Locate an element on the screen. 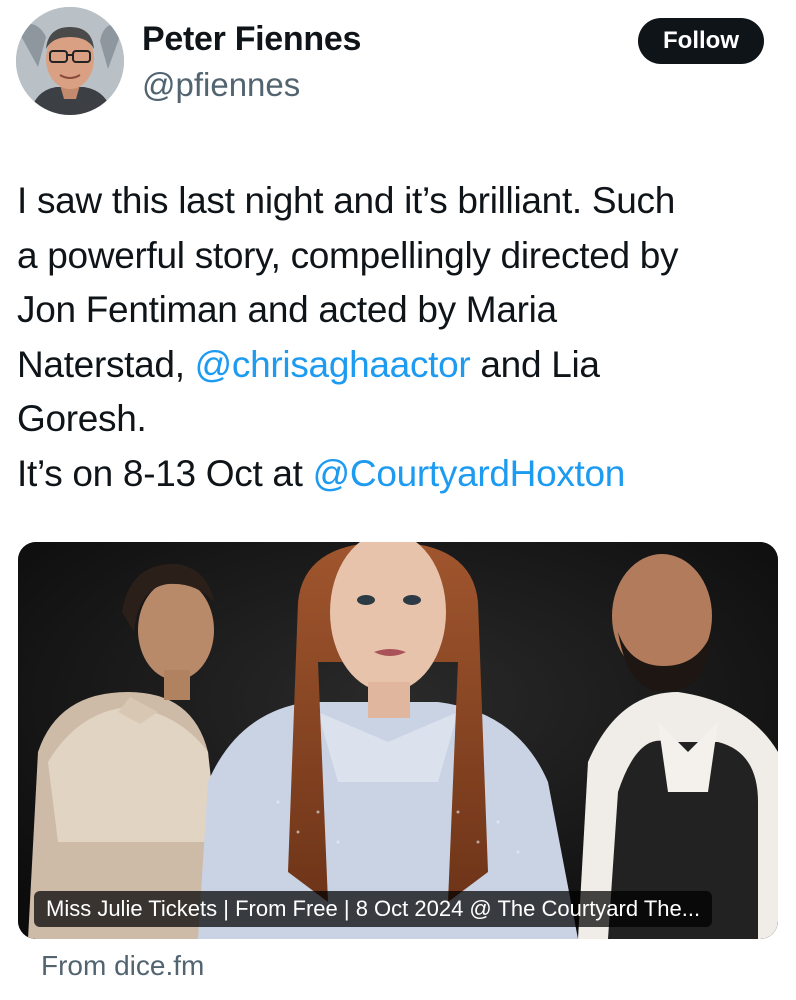 The height and width of the screenshot is (1000, 796). tweet-text-segment: Jon Fentiman and acted by Maria is located at coordinates (287, 309).